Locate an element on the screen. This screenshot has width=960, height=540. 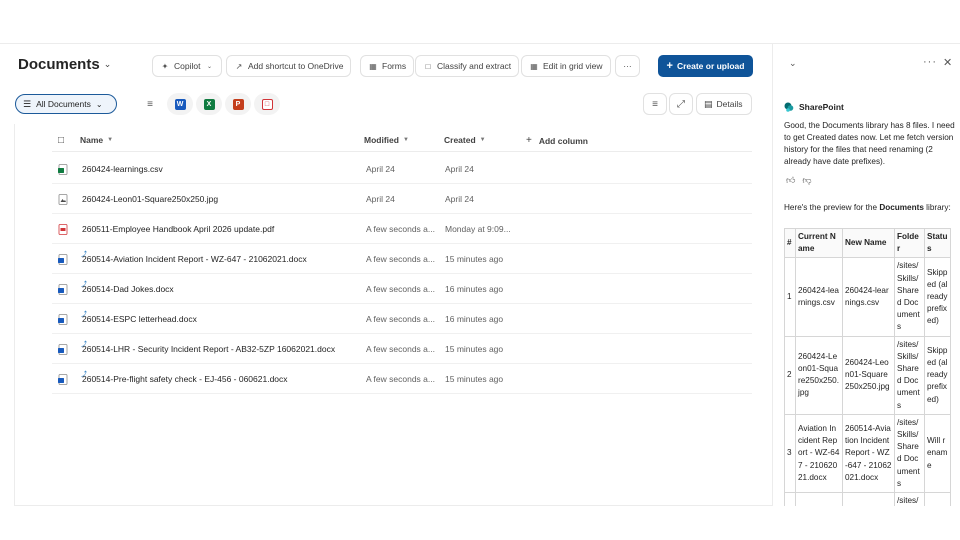
preview-column-header: New Name is located at coordinates (868, 243).